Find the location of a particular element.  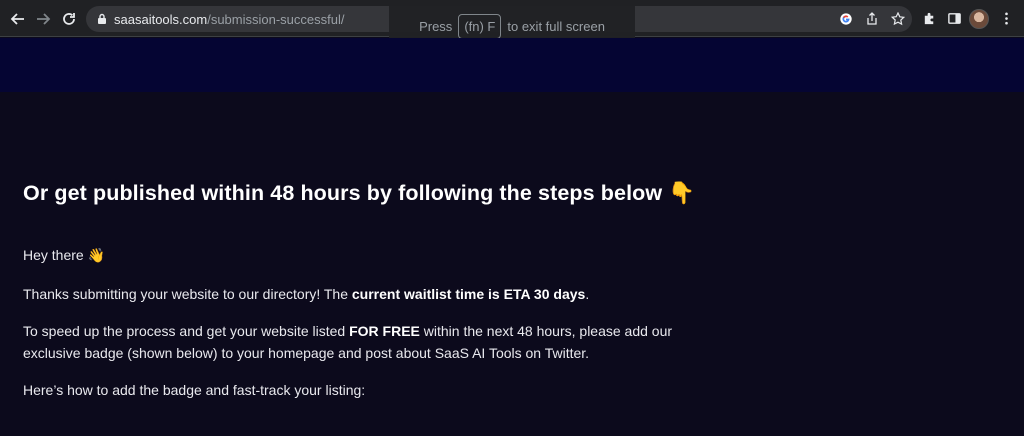

lock-icon is located at coordinates (102, 19).